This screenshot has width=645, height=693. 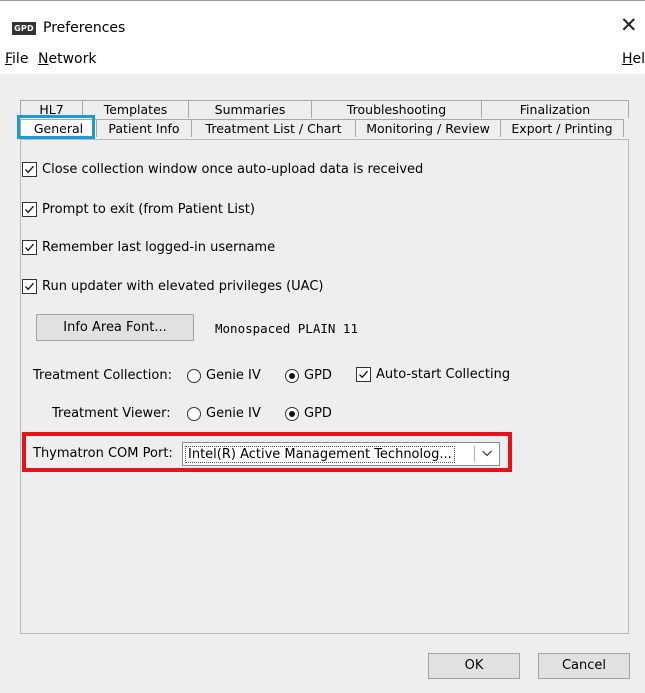 What do you see at coordinates (102, 375) in the screenshot?
I see `treatment-collection-label: Treatment Collection:` at bounding box center [102, 375].